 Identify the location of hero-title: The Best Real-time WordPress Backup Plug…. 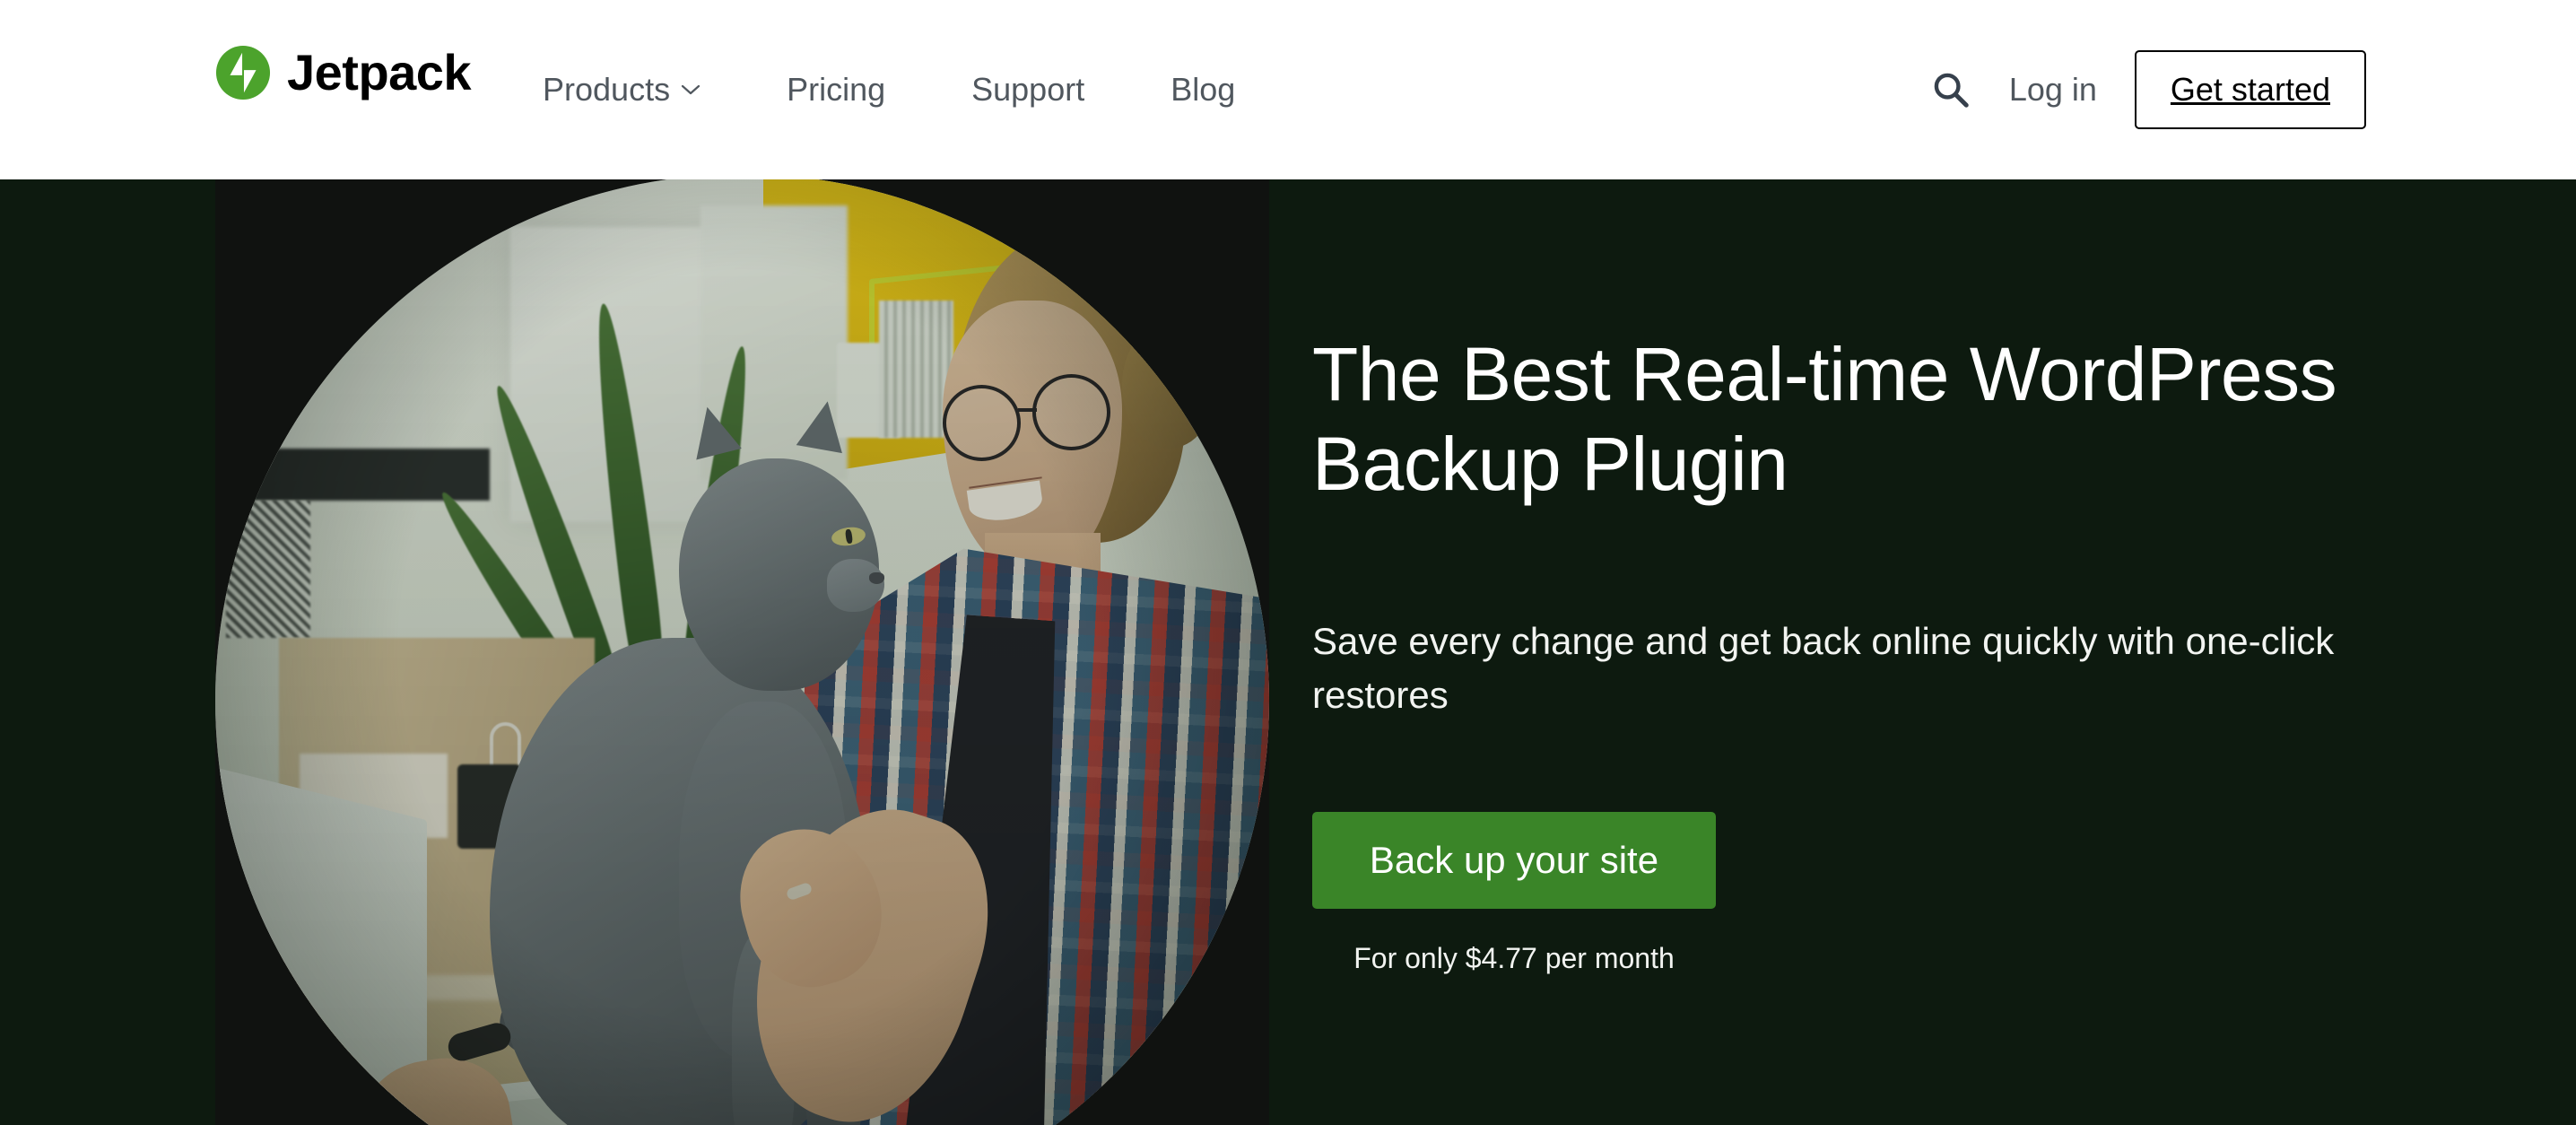
(1824, 419).